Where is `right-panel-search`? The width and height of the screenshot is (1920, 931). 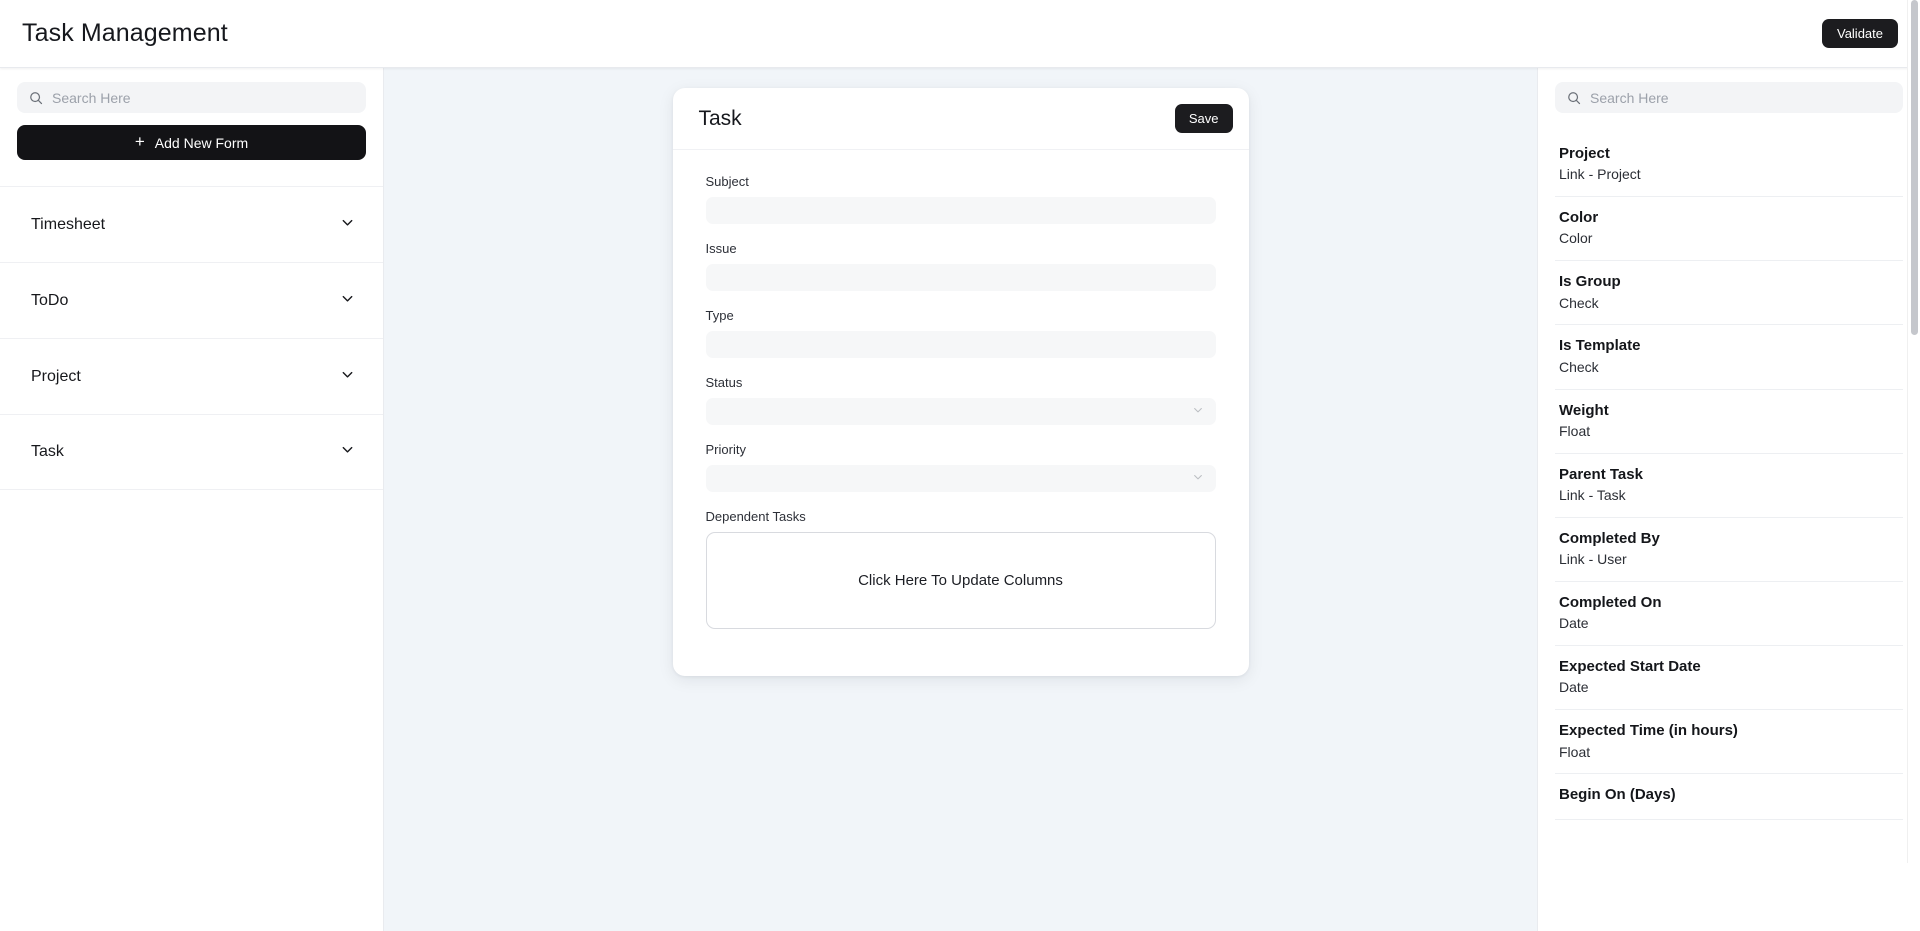
right-panel-search is located at coordinates (1729, 97).